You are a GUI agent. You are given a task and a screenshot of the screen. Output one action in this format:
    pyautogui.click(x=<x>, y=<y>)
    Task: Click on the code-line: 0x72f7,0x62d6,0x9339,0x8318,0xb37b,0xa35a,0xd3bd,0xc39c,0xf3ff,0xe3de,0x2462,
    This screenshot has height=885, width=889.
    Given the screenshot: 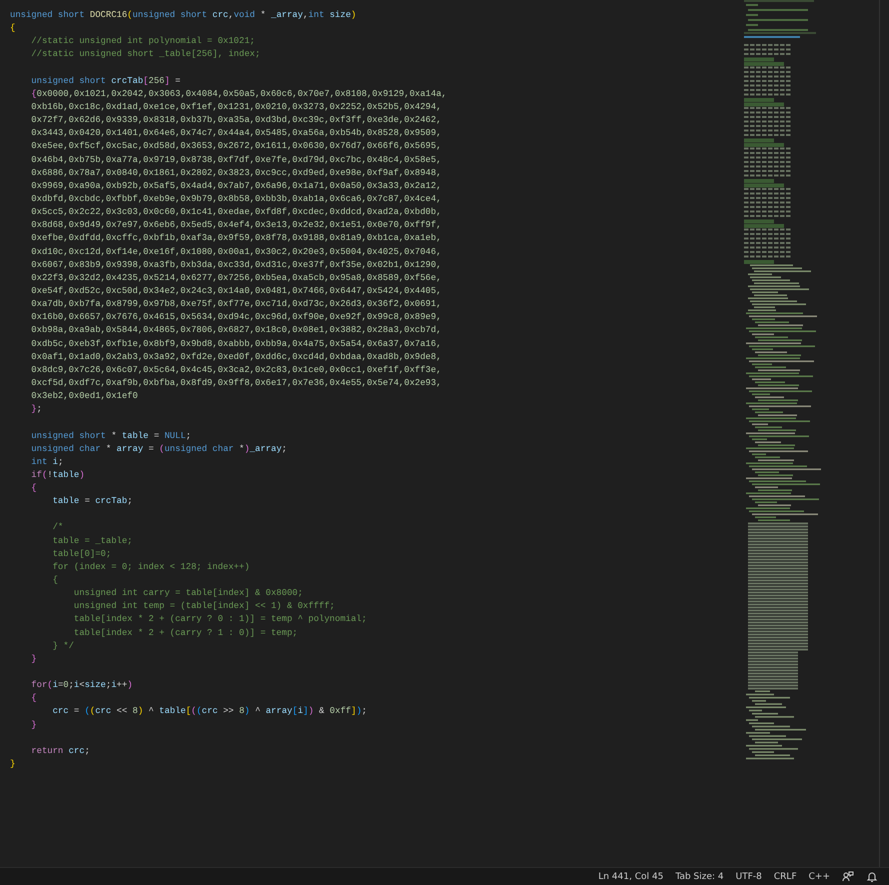 What is the action you would take?
    pyautogui.click(x=236, y=121)
    